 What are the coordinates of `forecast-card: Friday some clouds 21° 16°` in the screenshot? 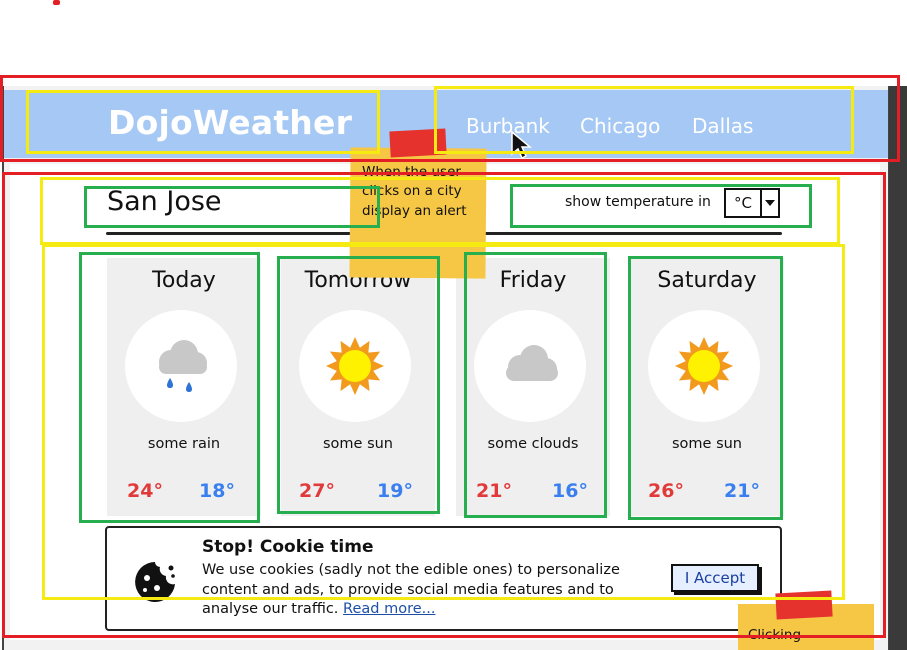 It's located at (533, 387).